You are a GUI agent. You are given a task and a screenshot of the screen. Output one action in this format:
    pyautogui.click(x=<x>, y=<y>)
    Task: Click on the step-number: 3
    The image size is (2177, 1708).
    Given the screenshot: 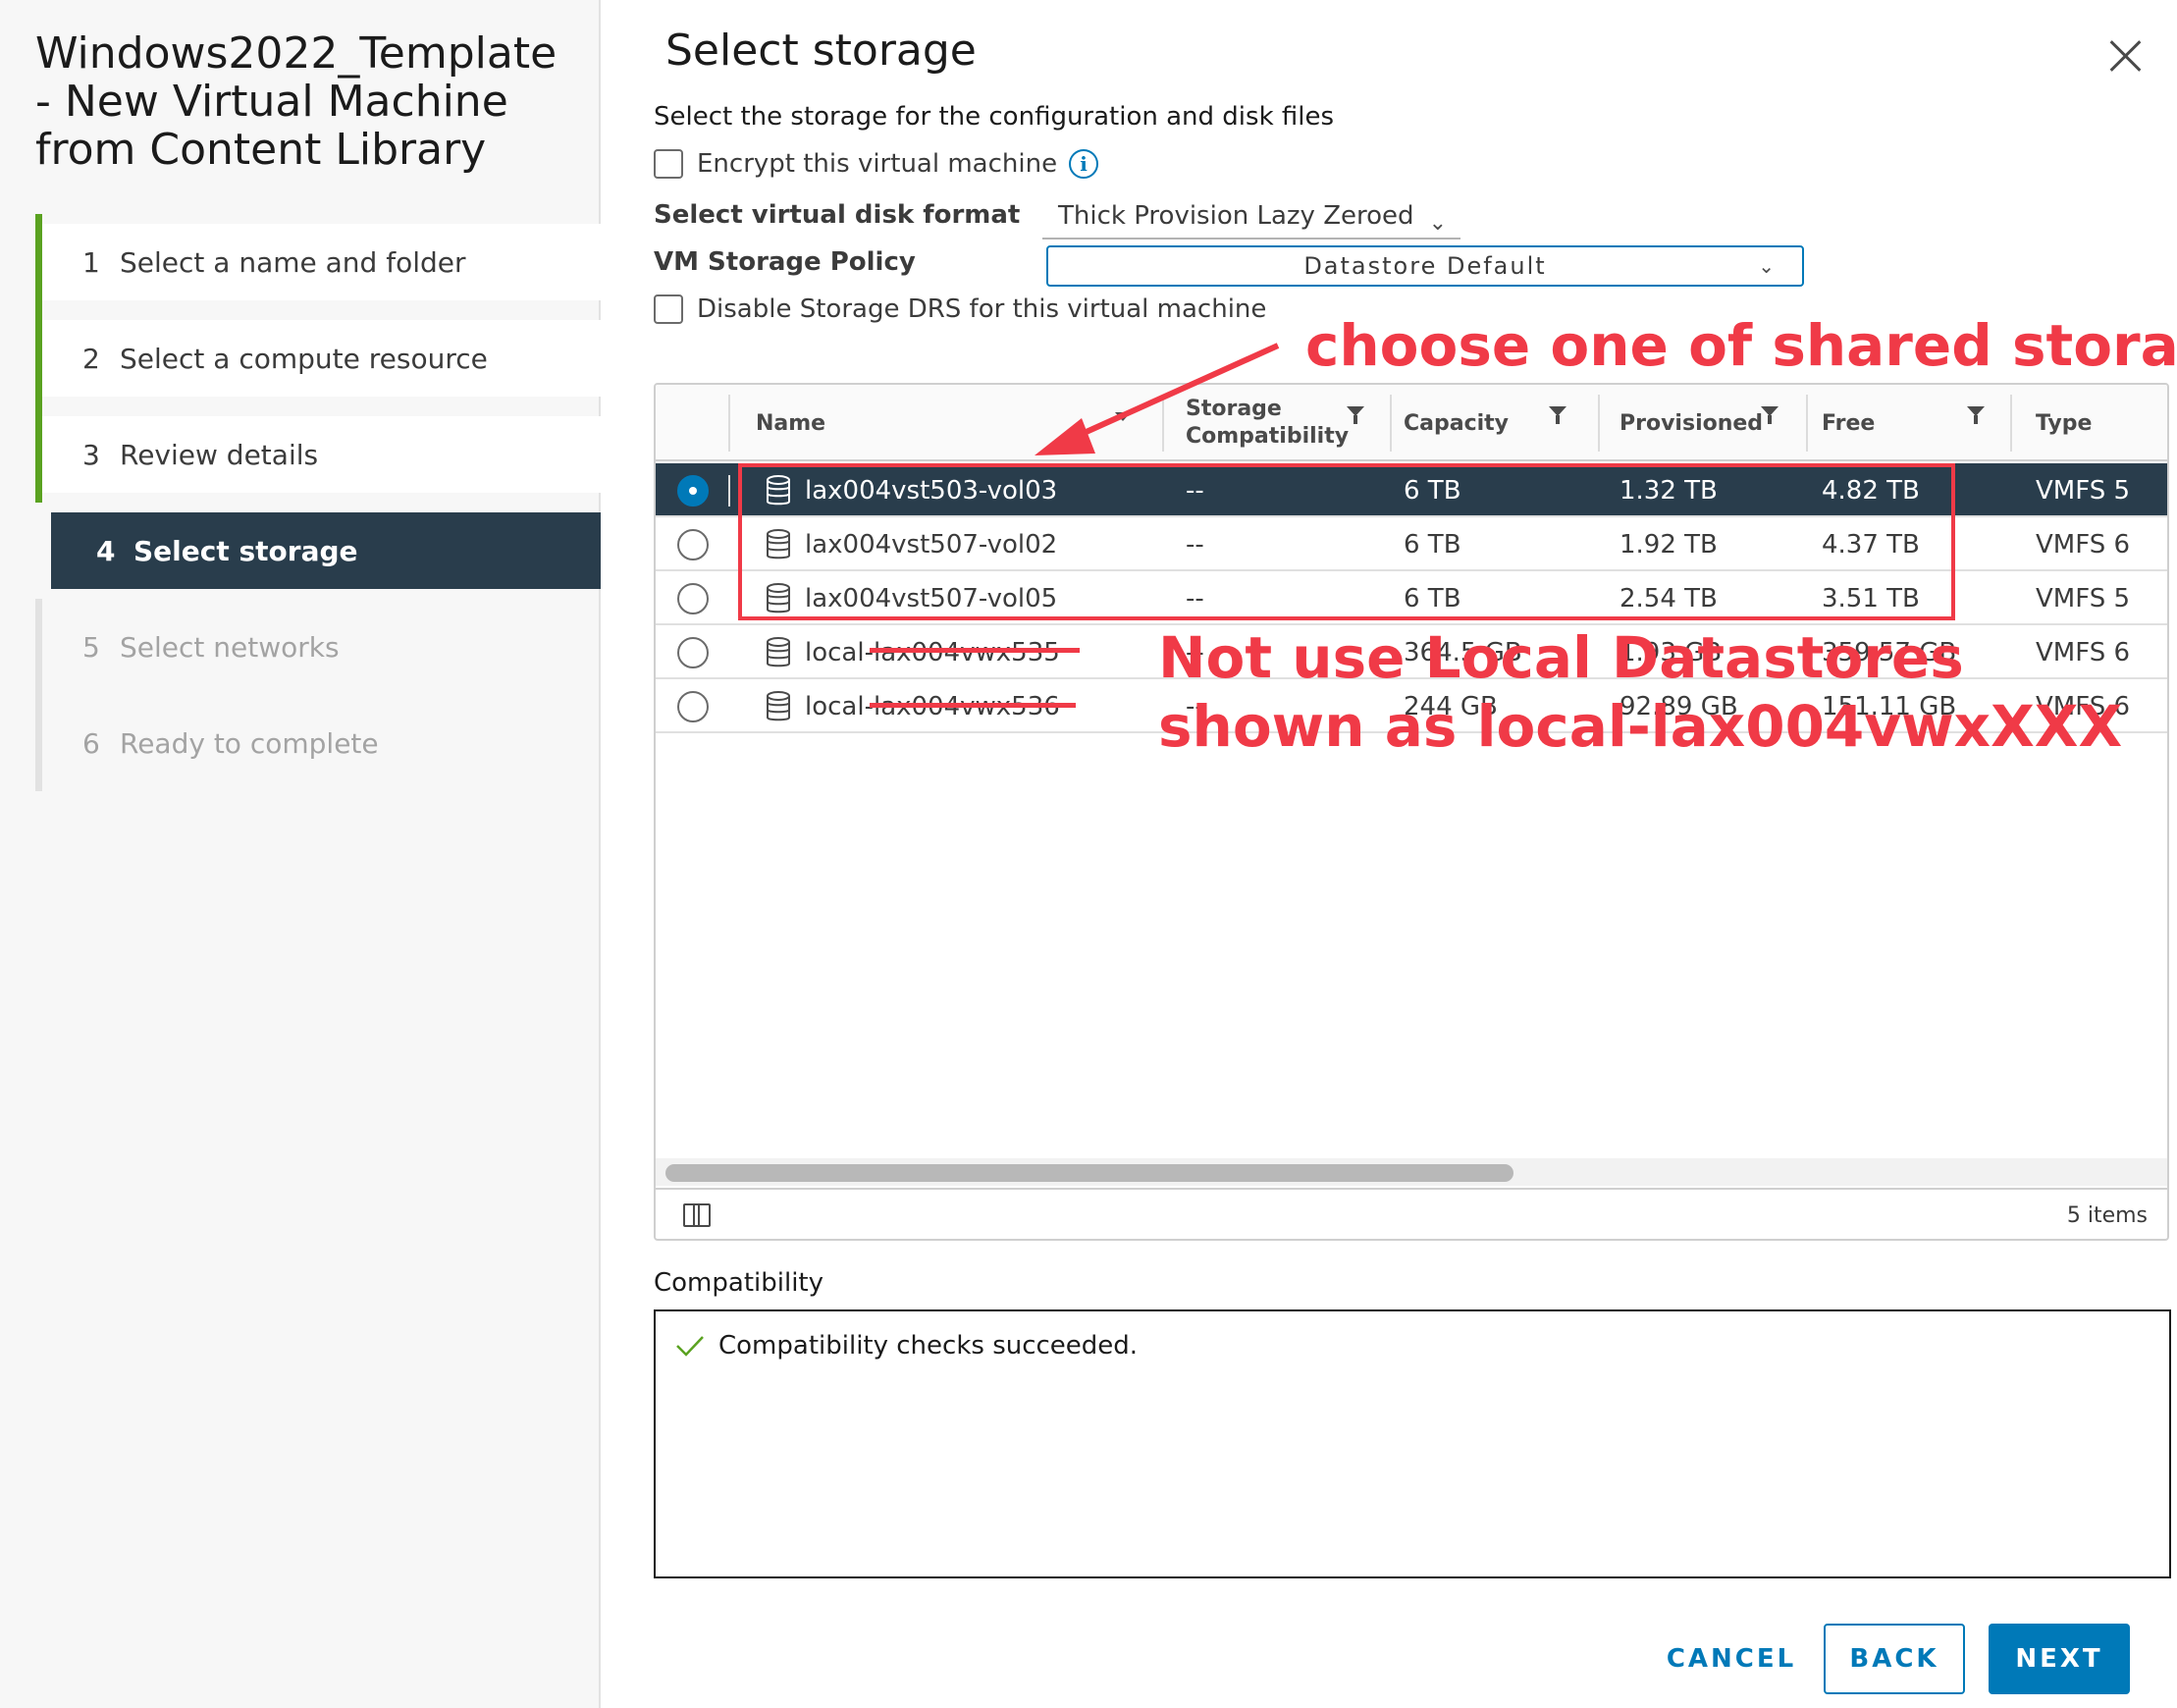 What is the action you would take?
    pyautogui.click(x=91, y=454)
    